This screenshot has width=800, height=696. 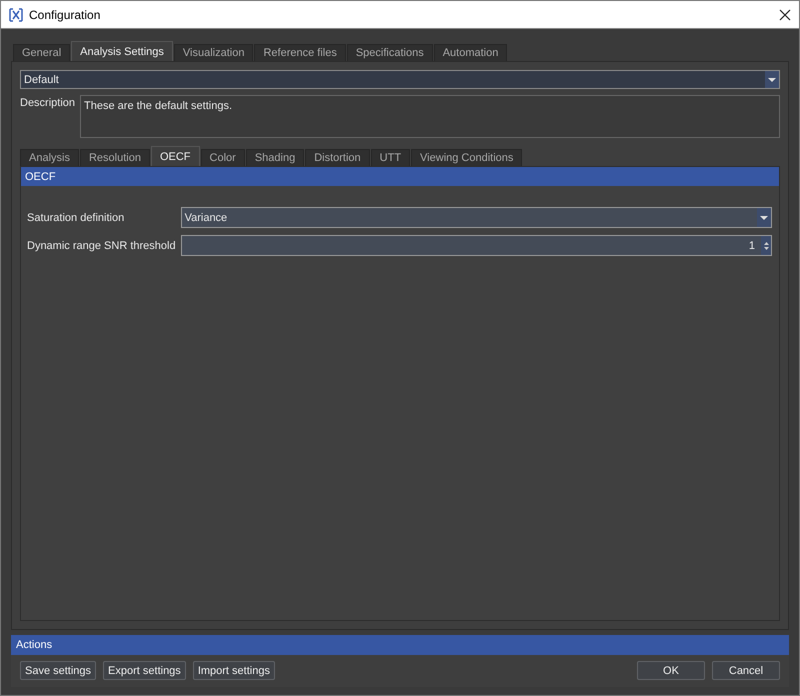 What do you see at coordinates (671, 670) in the screenshot?
I see `ok-button: OK` at bounding box center [671, 670].